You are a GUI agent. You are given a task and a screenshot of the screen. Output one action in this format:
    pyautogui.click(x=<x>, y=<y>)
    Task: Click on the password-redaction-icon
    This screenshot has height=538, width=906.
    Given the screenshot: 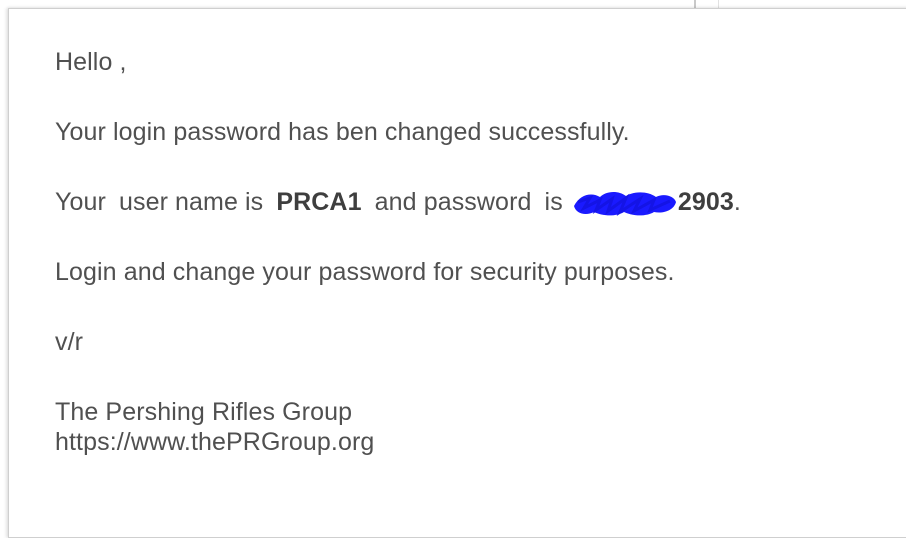 What is the action you would take?
    pyautogui.click(x=624, y=202)
    